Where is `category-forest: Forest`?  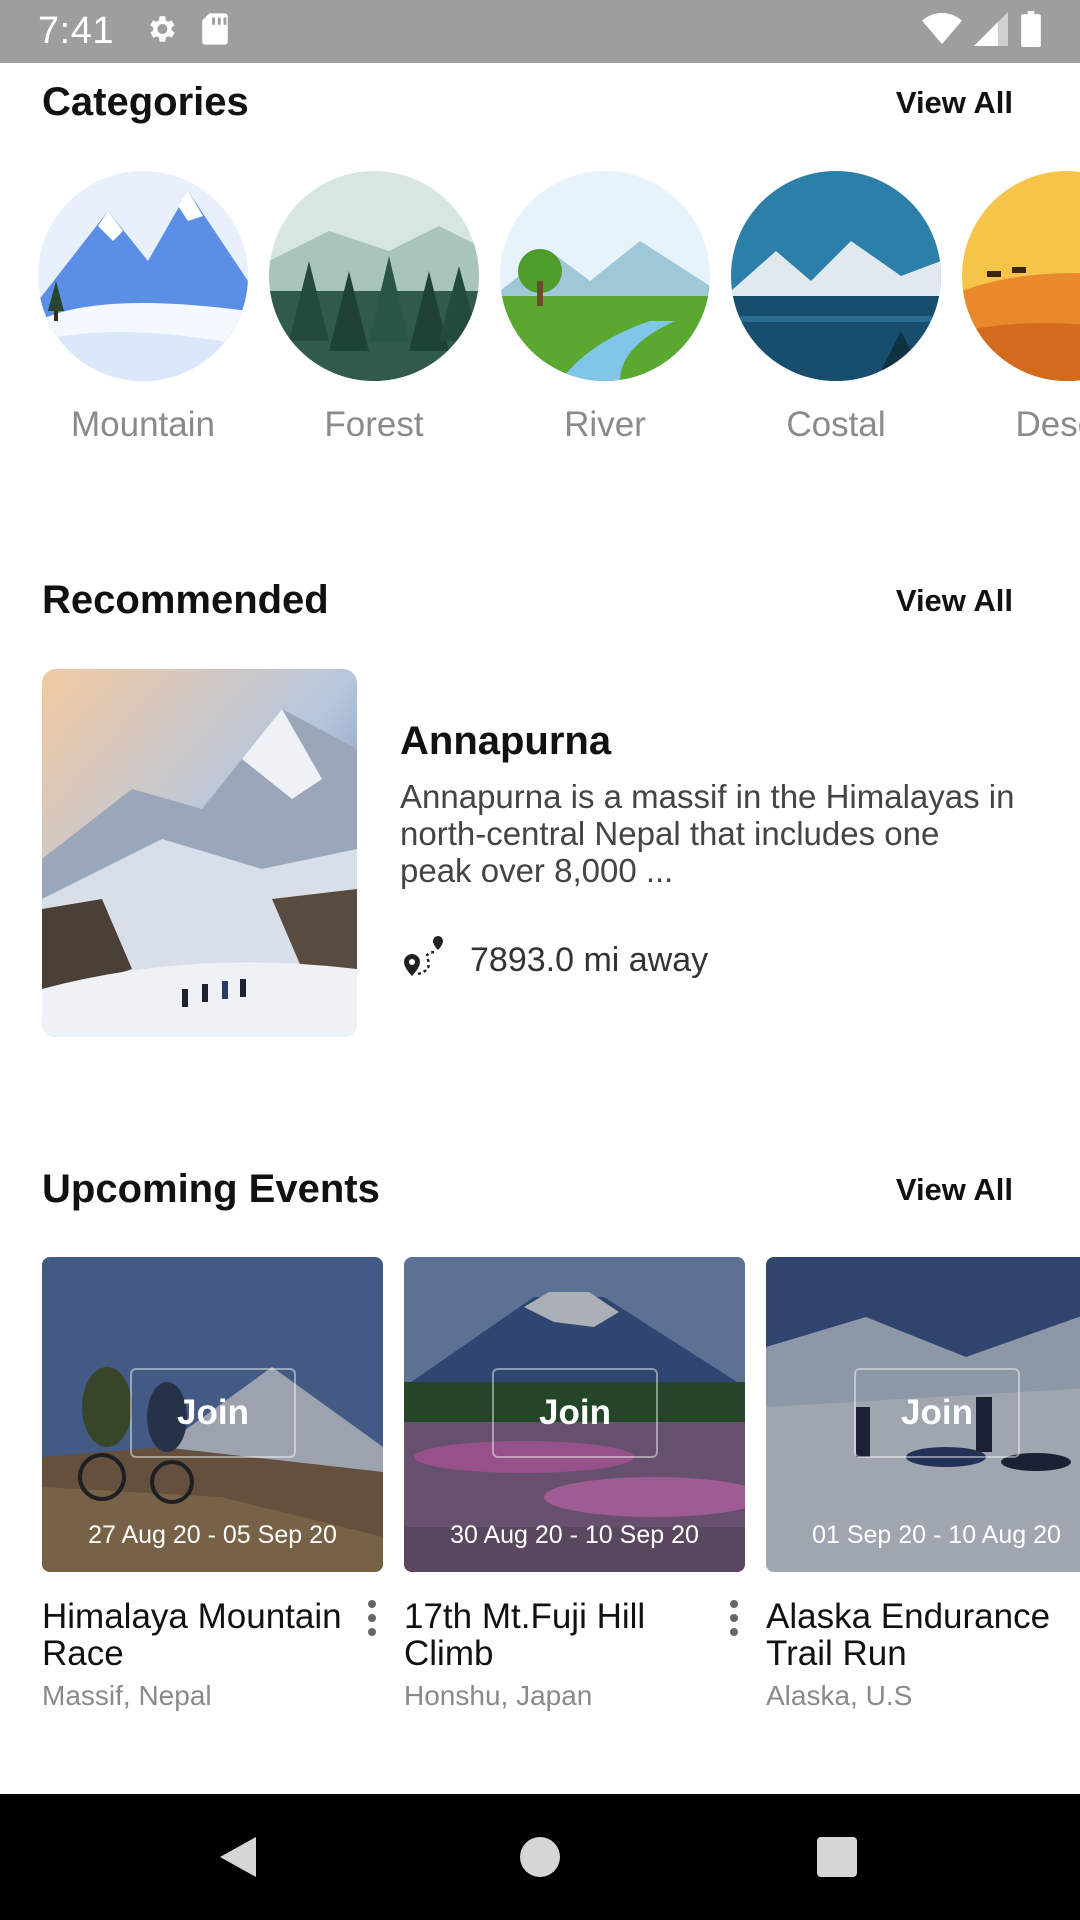
category-forest: Forest is located at coordinates (374, 308).